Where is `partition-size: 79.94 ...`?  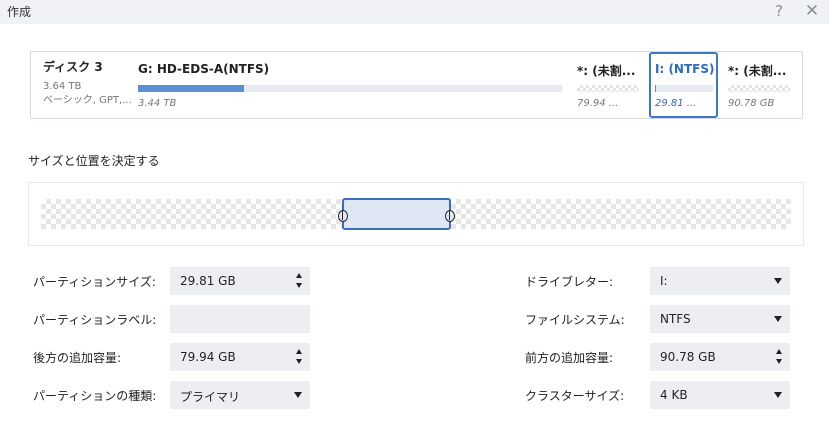
partition-size: 79.94 ... is located at coordinates (598, 103).